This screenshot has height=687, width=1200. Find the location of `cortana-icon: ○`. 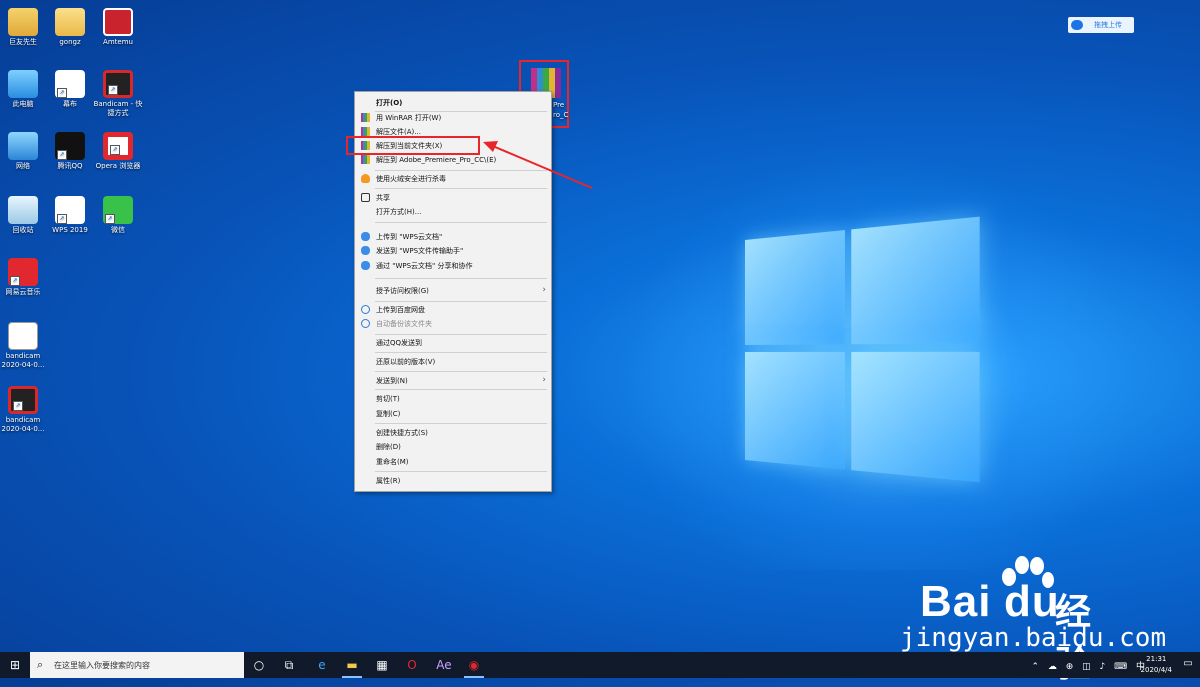

cortana-icon: ○ is located at coordinates (259, 665).